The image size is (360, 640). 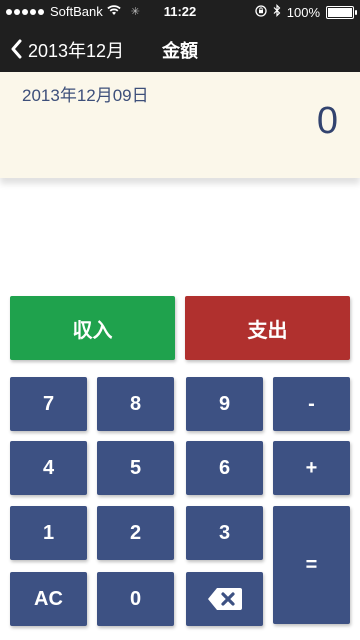 I want to click on key-1: 1, so click(x=48, y=533).